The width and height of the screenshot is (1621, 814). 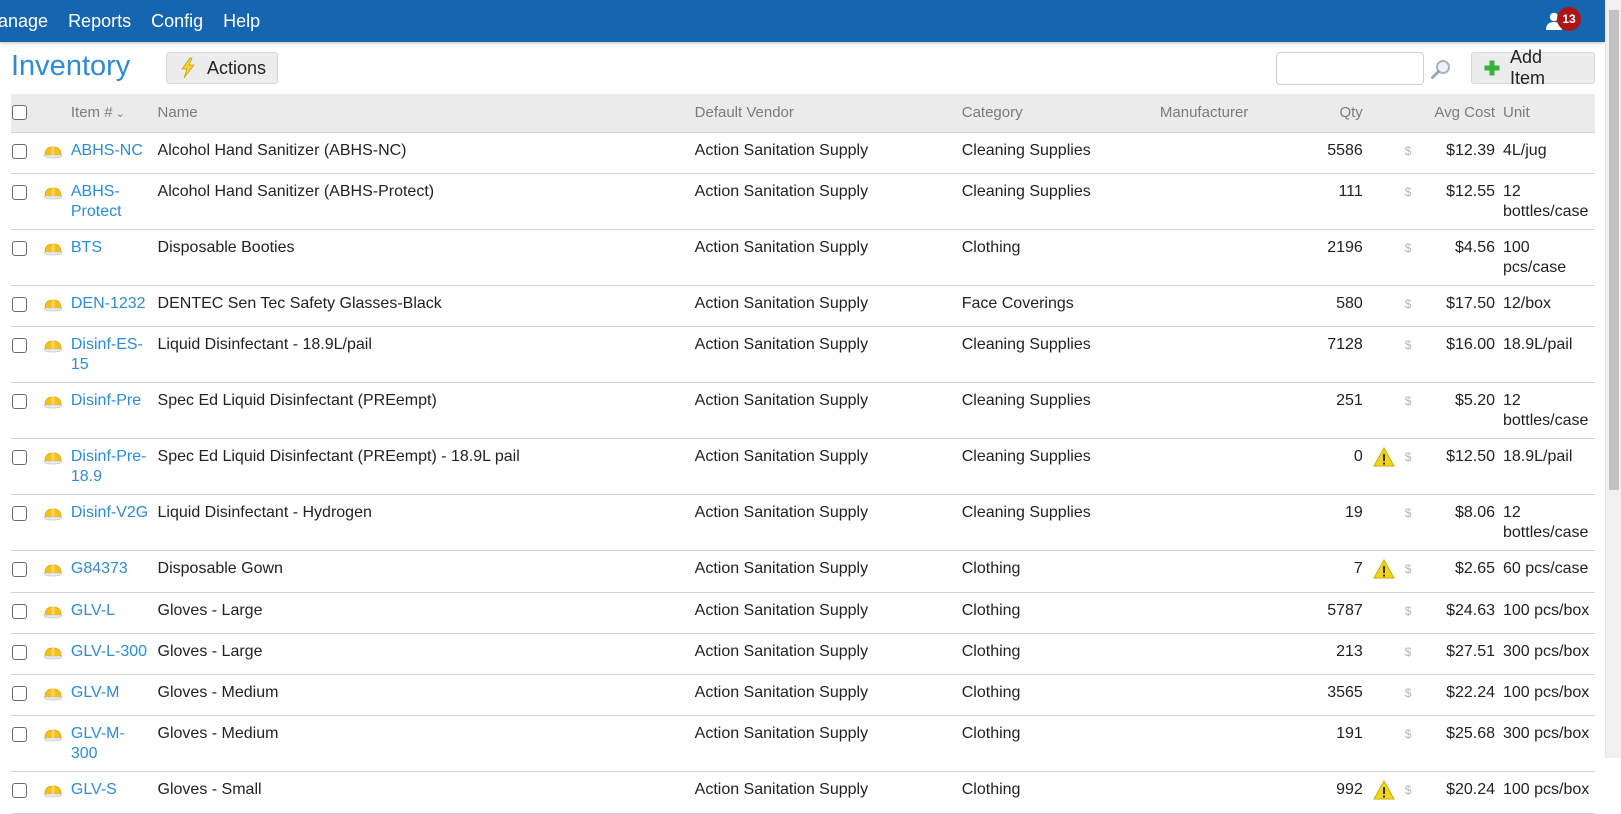 I want to click on scrollbar-thumb, so click(x=1614, y=250).